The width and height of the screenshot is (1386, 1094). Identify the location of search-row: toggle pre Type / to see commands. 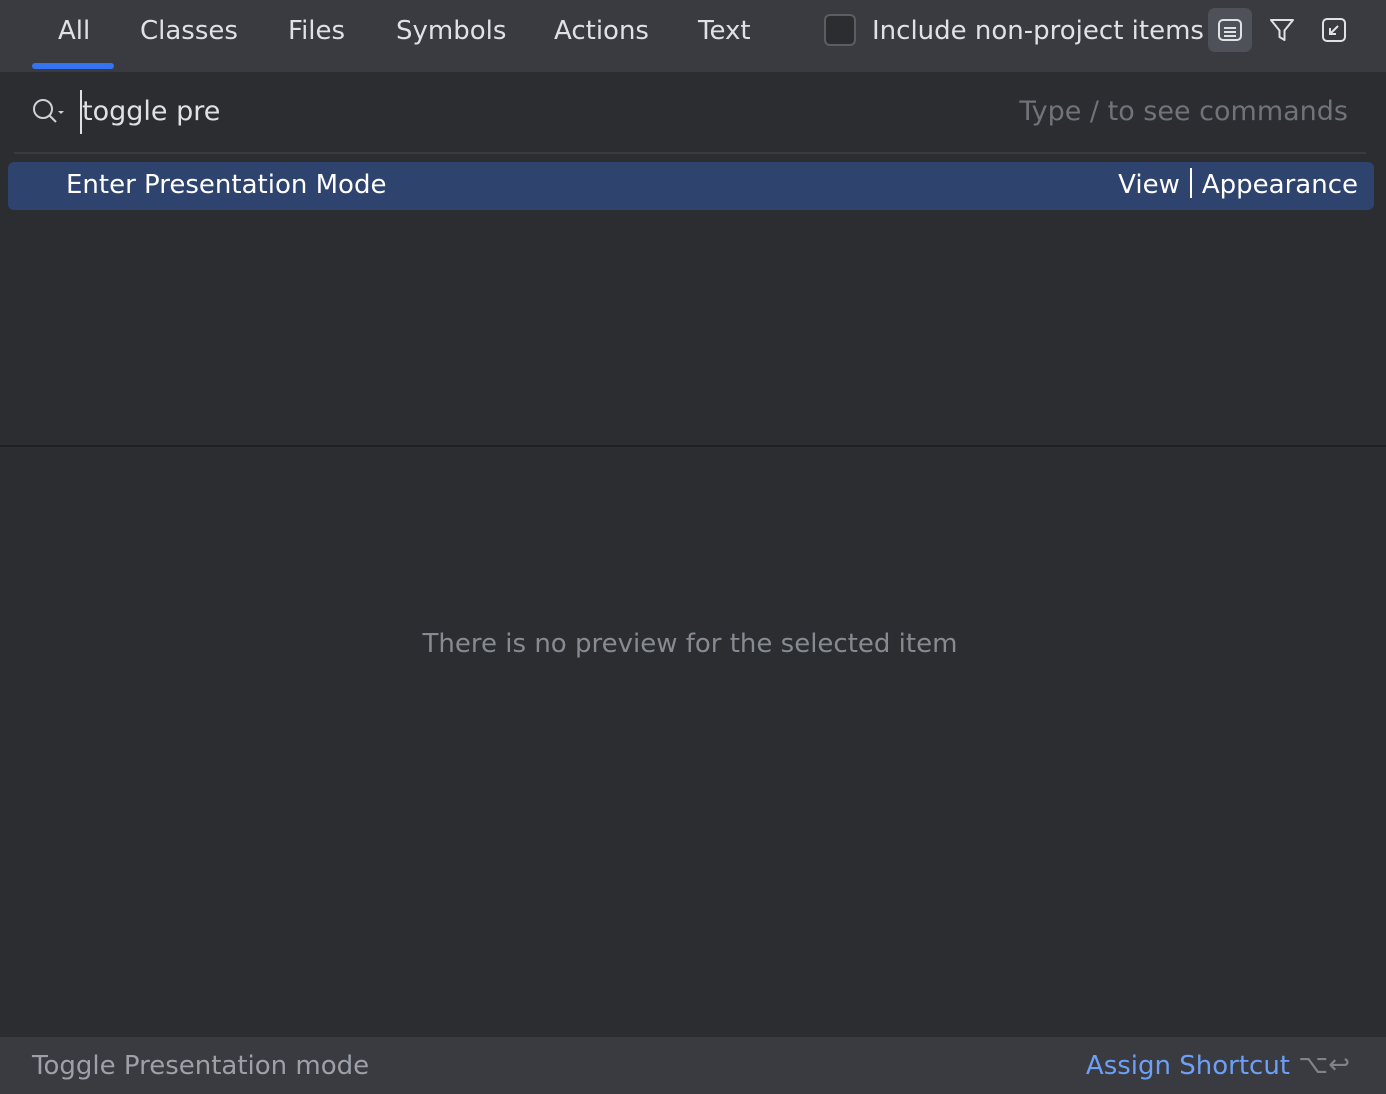
(693, 112).